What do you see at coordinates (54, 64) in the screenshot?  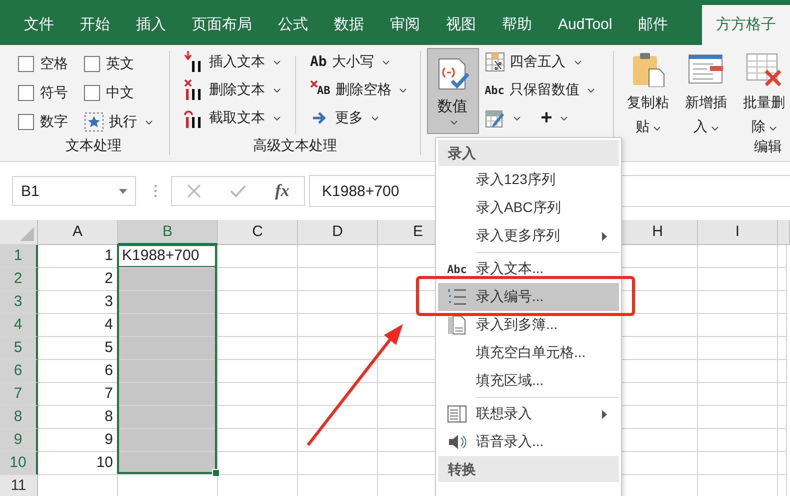 I see `checkbox-label: 空格` at bounding box center [54, 64].